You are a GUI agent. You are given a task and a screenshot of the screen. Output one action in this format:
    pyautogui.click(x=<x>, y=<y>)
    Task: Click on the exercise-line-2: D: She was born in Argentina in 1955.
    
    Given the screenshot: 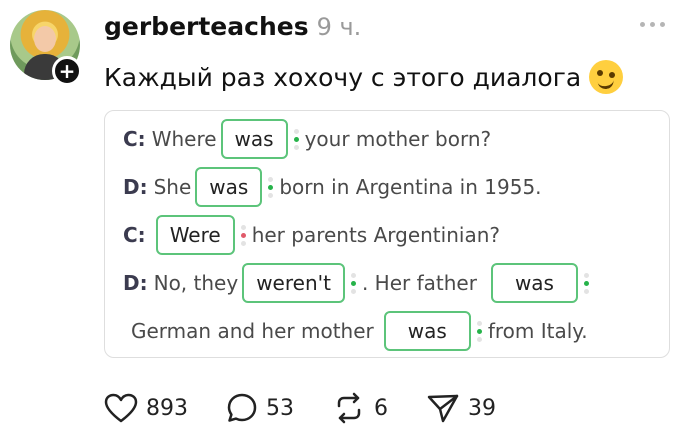 What is the action you would take?
    pyautogui.click(x=332, y=187)
    